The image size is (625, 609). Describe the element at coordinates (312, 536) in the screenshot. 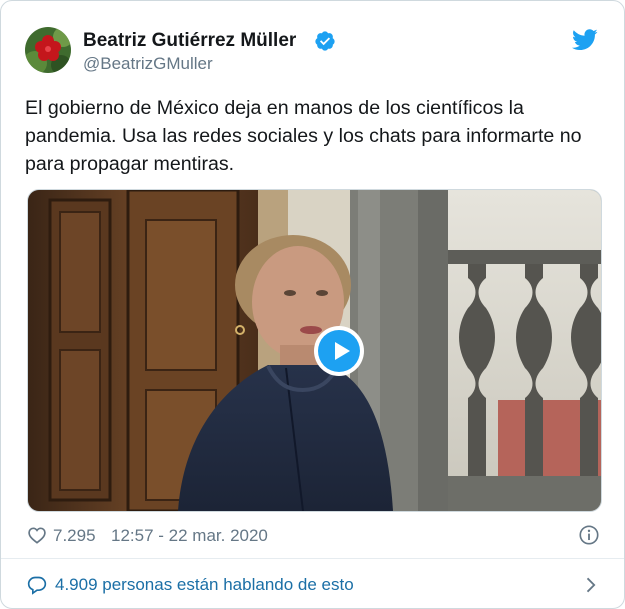

I see `tweet-meta: 7.295 12:57 - 22 mar. 2020` at that location.